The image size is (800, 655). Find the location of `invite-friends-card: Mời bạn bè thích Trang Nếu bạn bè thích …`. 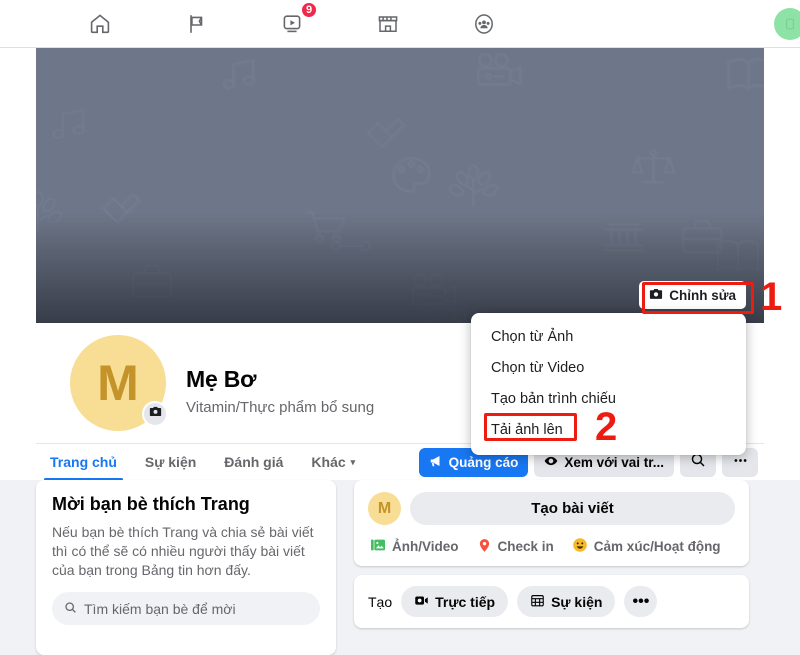

invite-friends-card: Mời bạn bè thích Trang Nếu bạn bè thích … is located at coordinates (186, 567).